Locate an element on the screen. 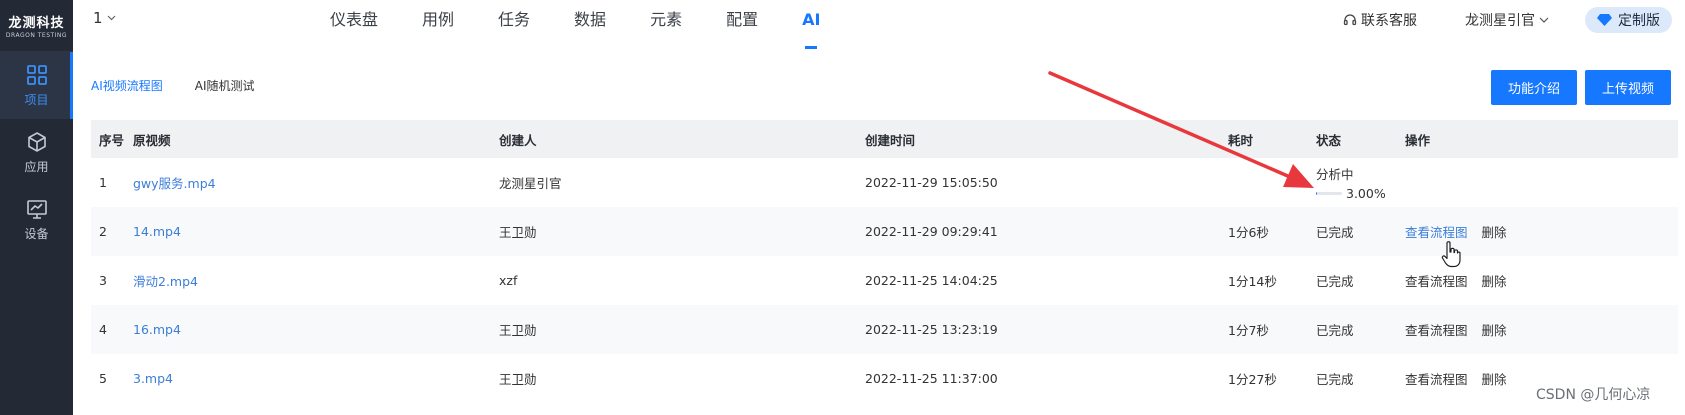 This screenshot has width=1685, height=415. row-actions: 查看流程图 删除 is located at coordinates (1541, 329).